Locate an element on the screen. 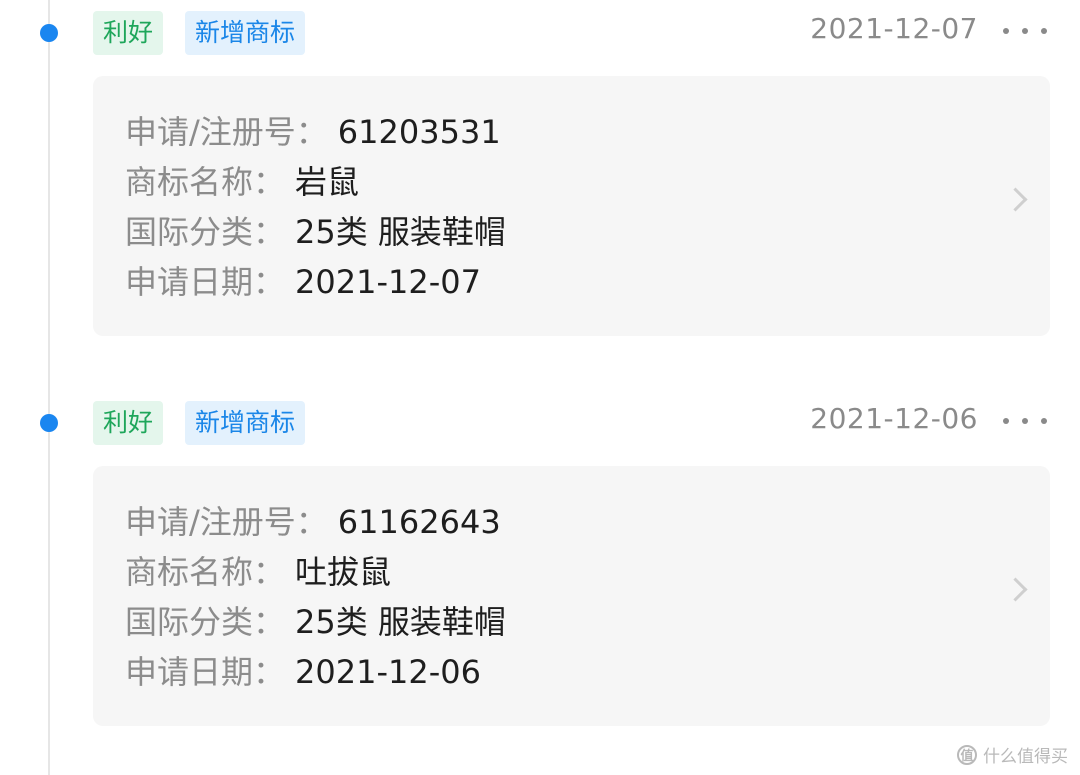 The image size is (1080, 775). trademark-name-row: 商标名称： 岩鼠 is located at coordinates (242, 182).